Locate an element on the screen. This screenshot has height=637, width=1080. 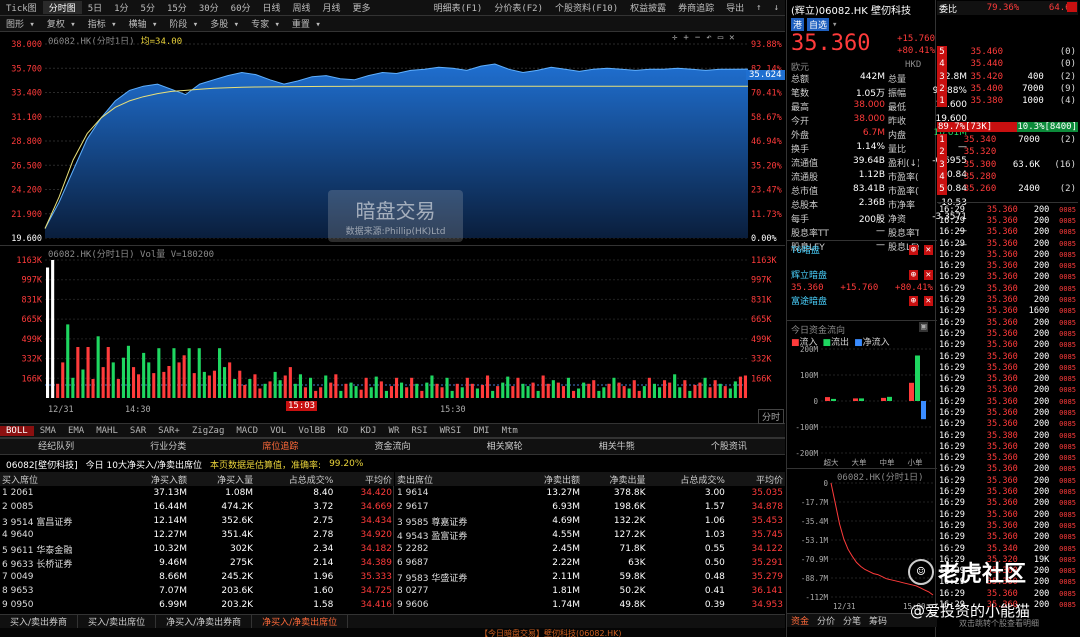
chart-option: 复权 ▾ is located at coordinates (61, 23).